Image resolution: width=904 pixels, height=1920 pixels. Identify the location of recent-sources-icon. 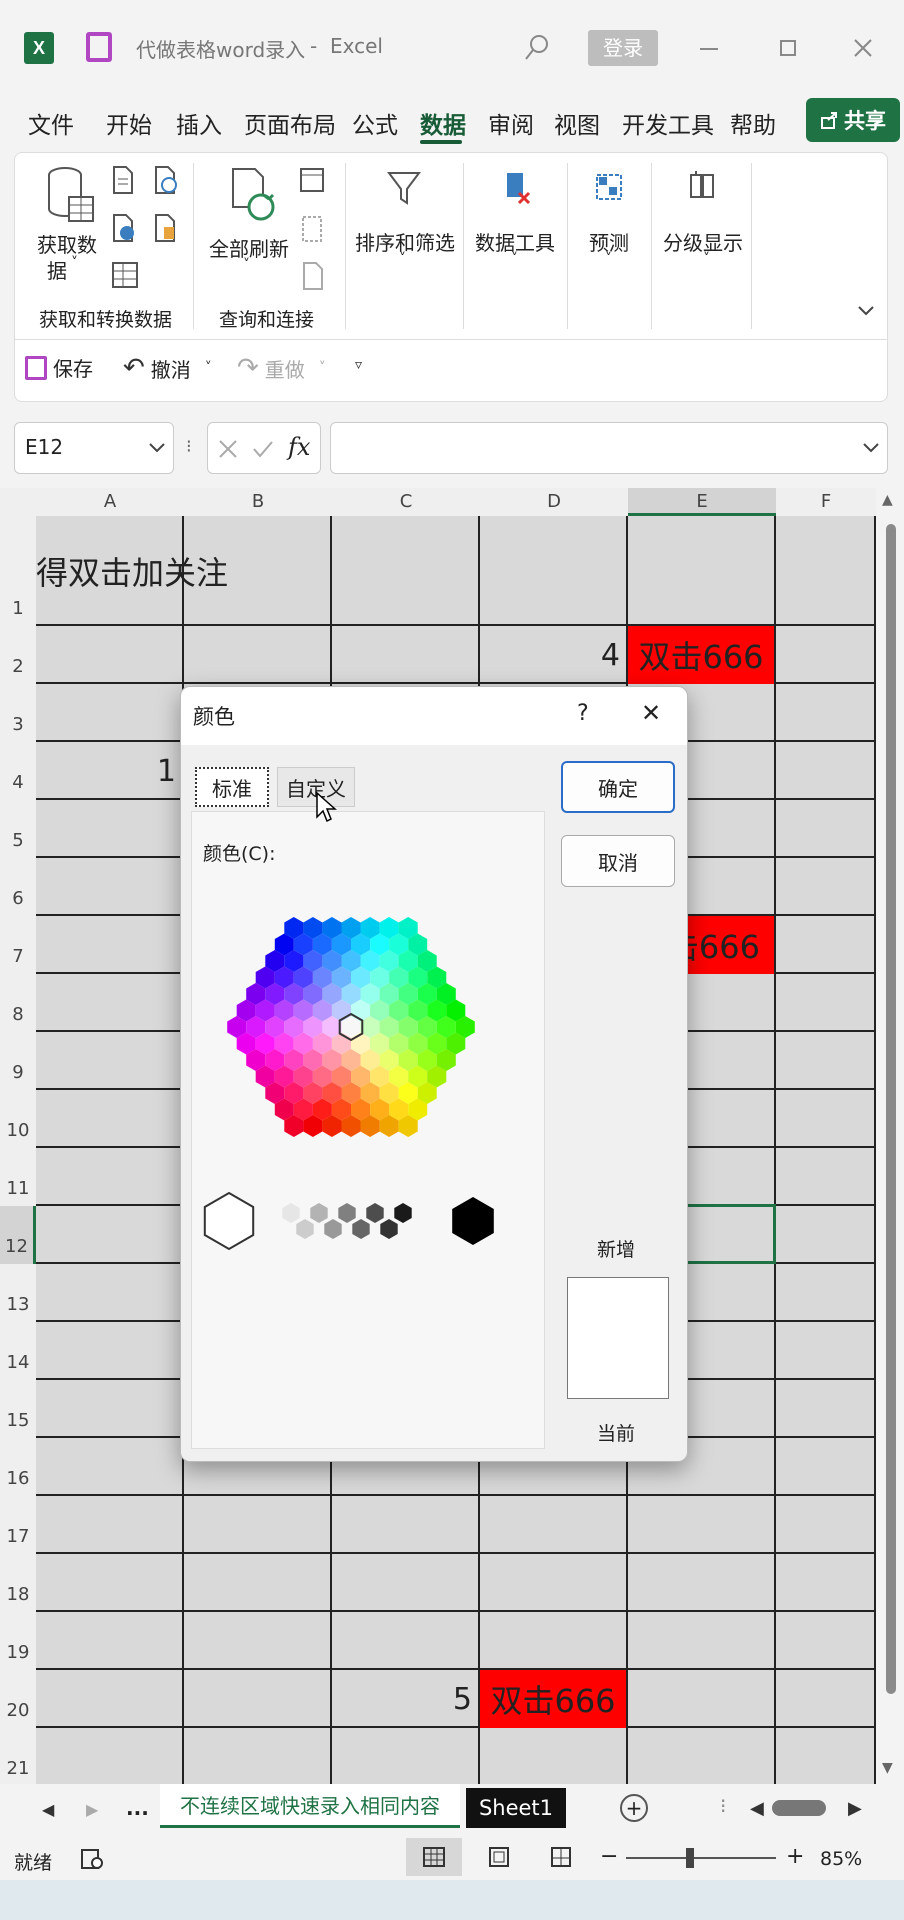
(166, 180).